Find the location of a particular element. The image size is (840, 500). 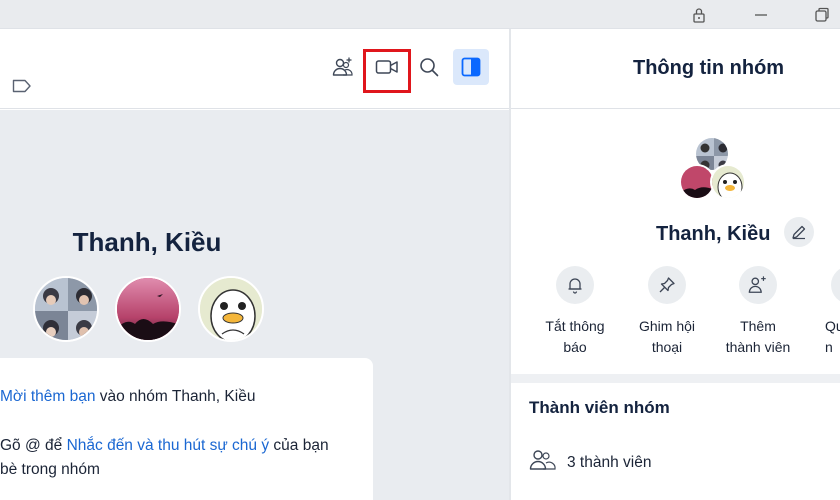

group-title: Thanh, Kiều is located at coordinates (147, 242).